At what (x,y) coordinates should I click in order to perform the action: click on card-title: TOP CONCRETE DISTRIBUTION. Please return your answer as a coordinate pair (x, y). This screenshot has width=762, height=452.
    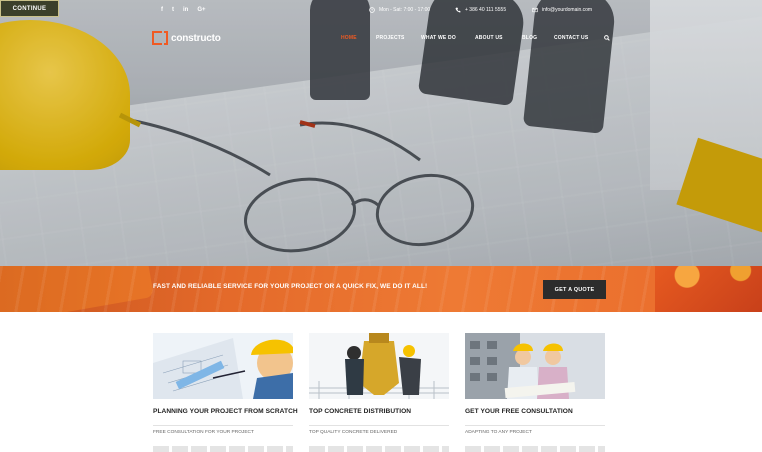
    Looking at the image, I should click on (360, 411).